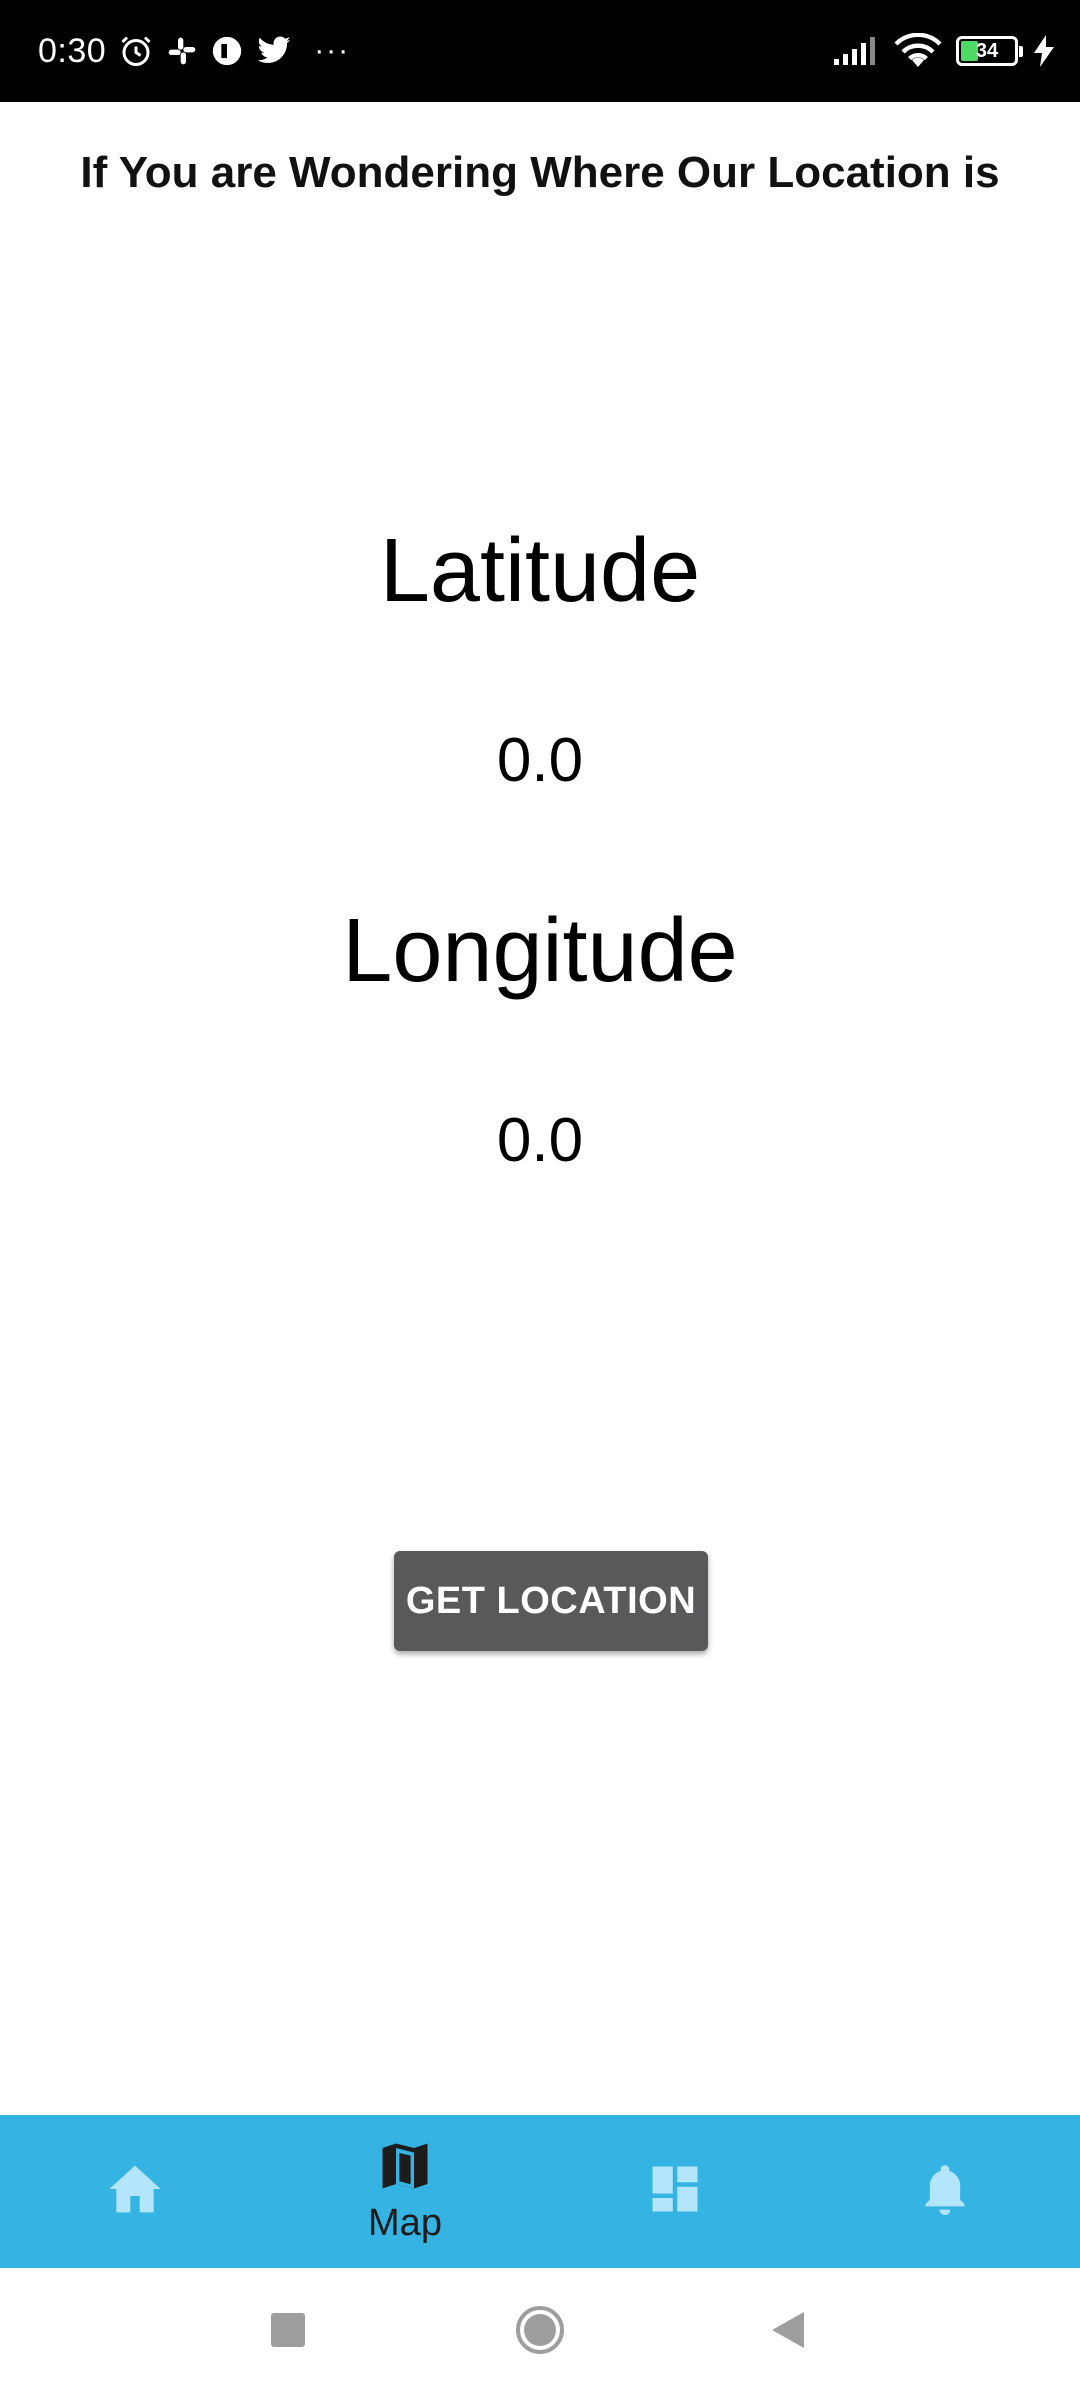 Image resolution: width=1080 pixels, height=2400 pixels. I want to click on nav-item-home, so click(135, 2191).